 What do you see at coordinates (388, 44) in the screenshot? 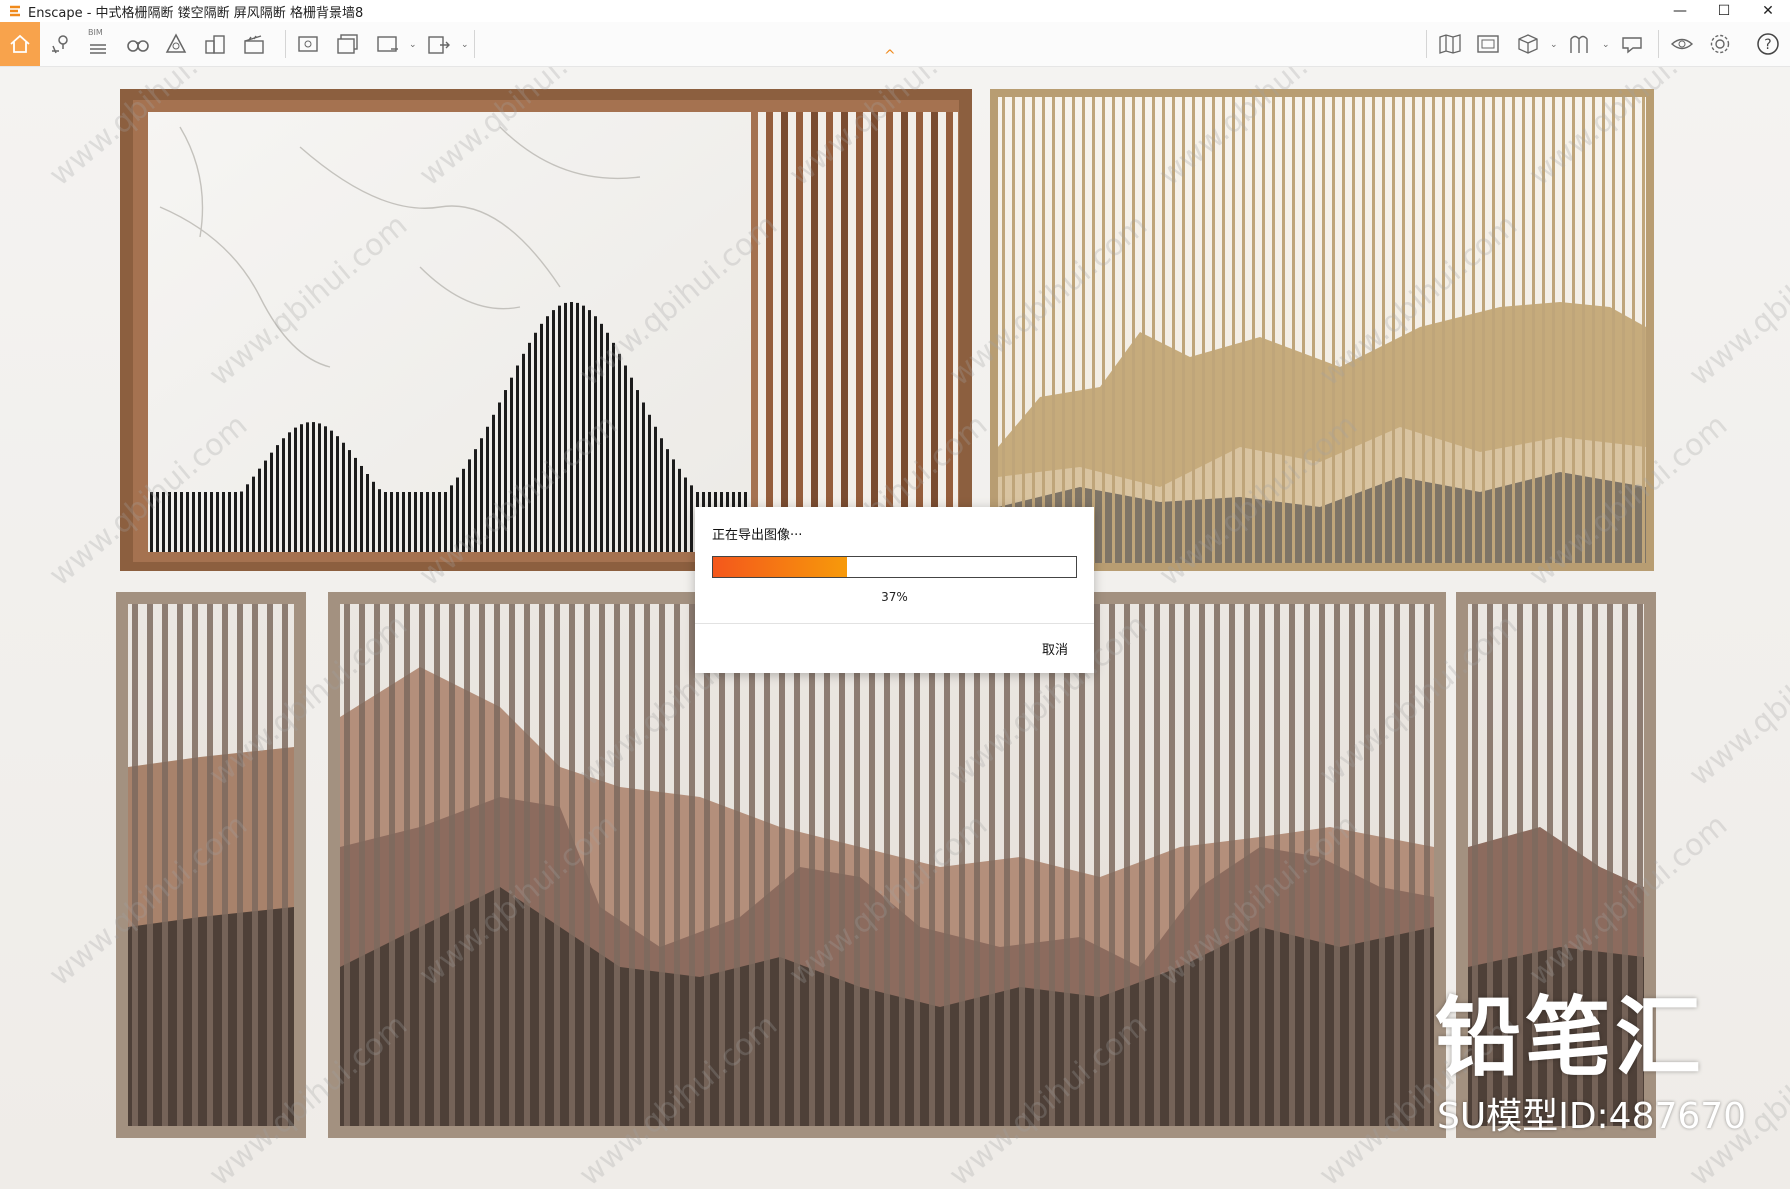
I see `panorama-button` at bounding box center [388, 44].